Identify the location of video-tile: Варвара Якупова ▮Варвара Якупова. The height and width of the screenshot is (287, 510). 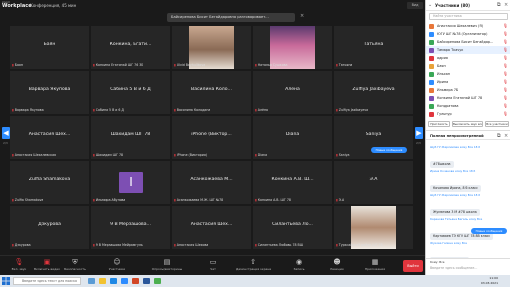
(49, 92).